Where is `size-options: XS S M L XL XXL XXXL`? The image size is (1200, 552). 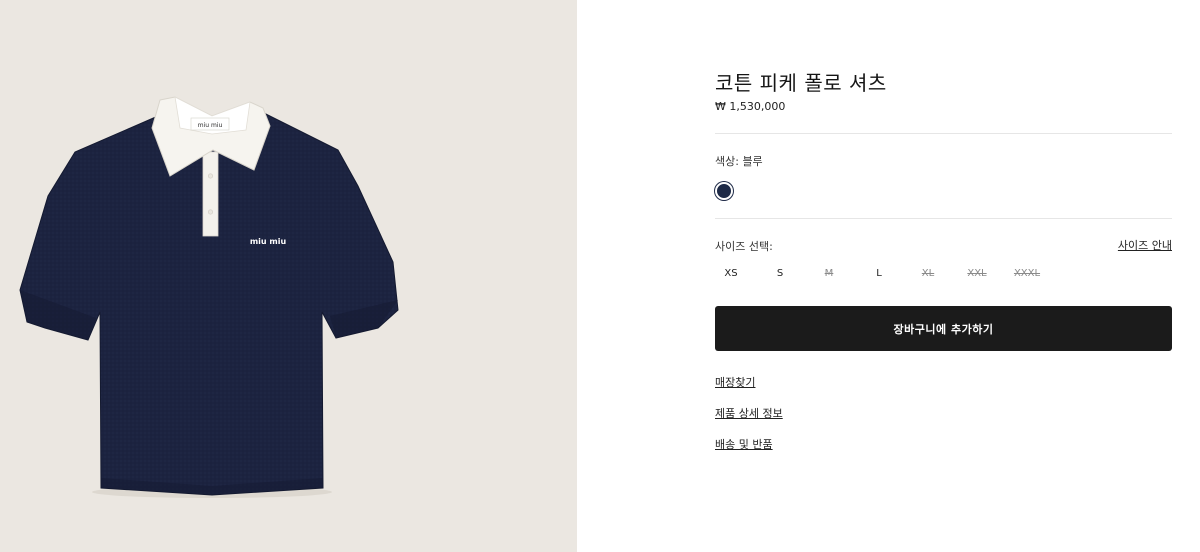
size-options: XS S M L XL XXL XXXL is located at coordinates (895, 277).